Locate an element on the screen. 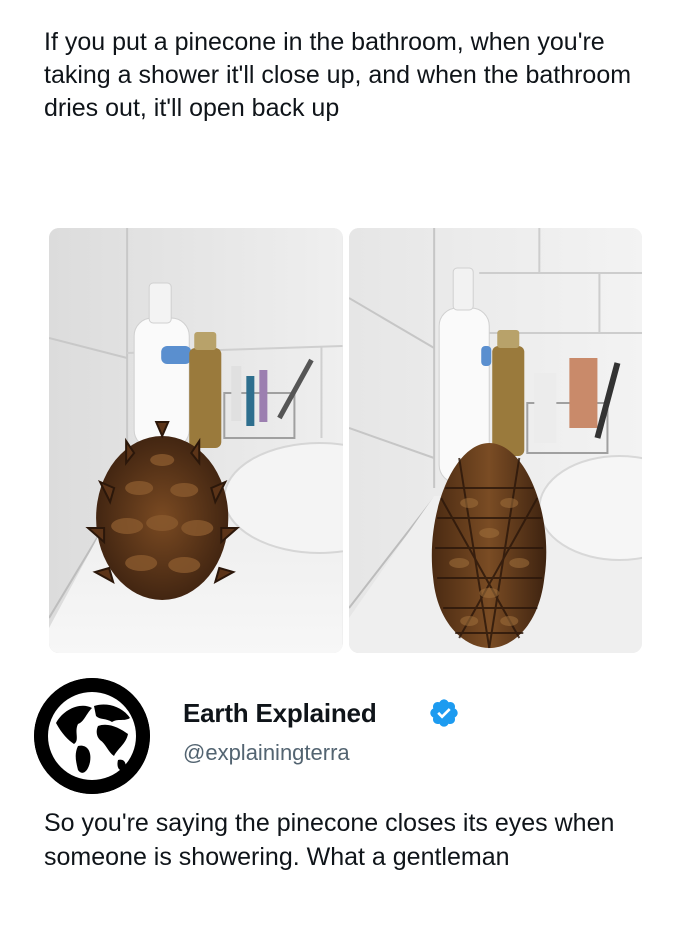  globe-icon is located at coordinates (92, 736).